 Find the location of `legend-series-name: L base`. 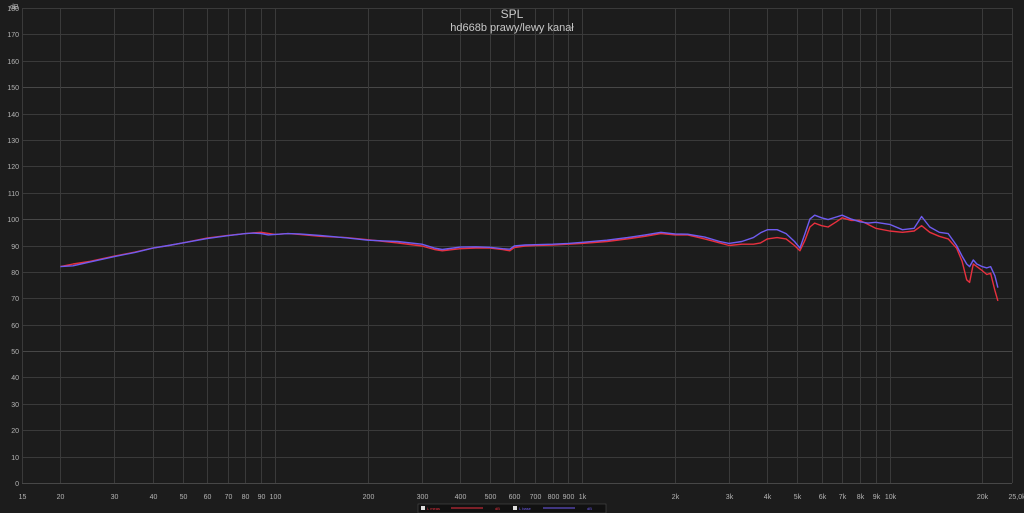

legend-series-name: L base is located at coordinates (525, 508).